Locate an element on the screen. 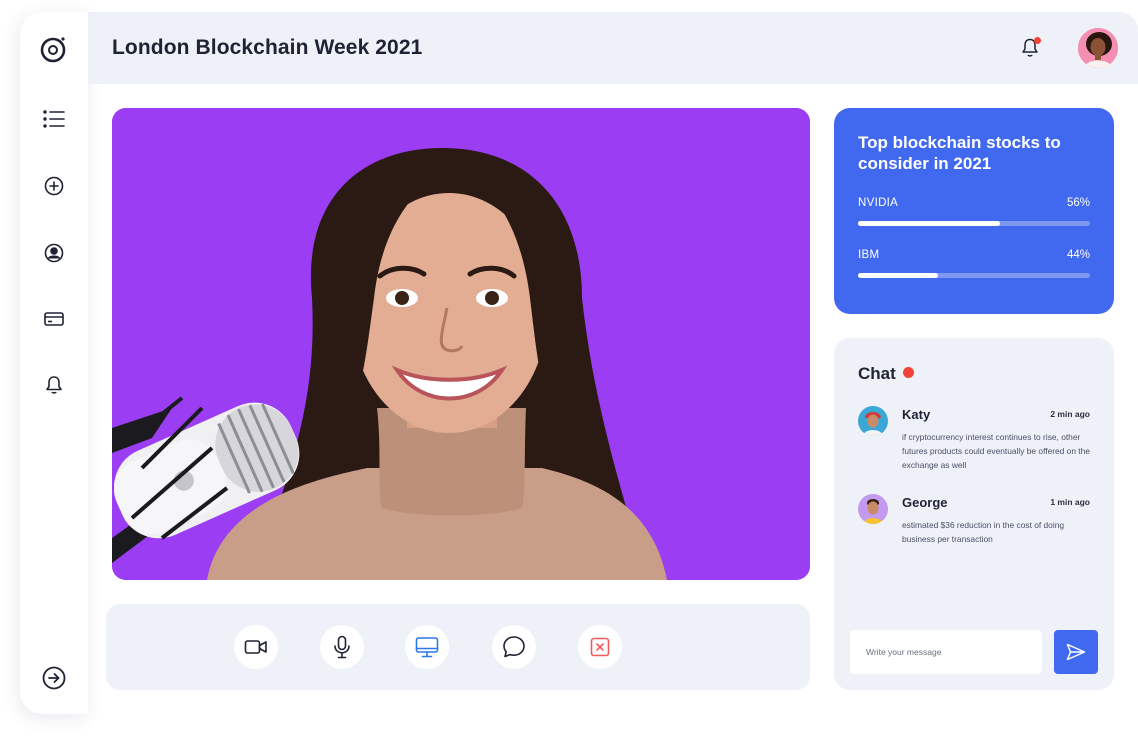 Image resolution: width=1138 pixels, height=742 pixels. video-camera-icon is located at coordinates (255, 647).